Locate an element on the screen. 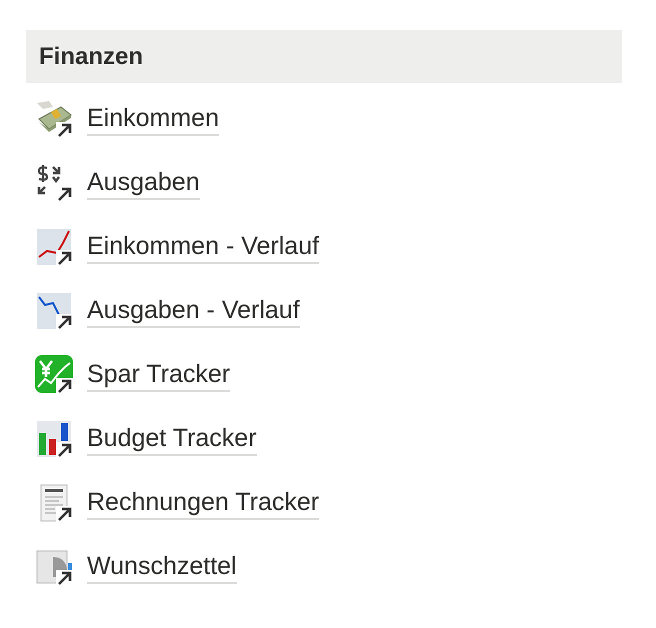  page-link: Wunschzettel is located at coordinates (162, 567).